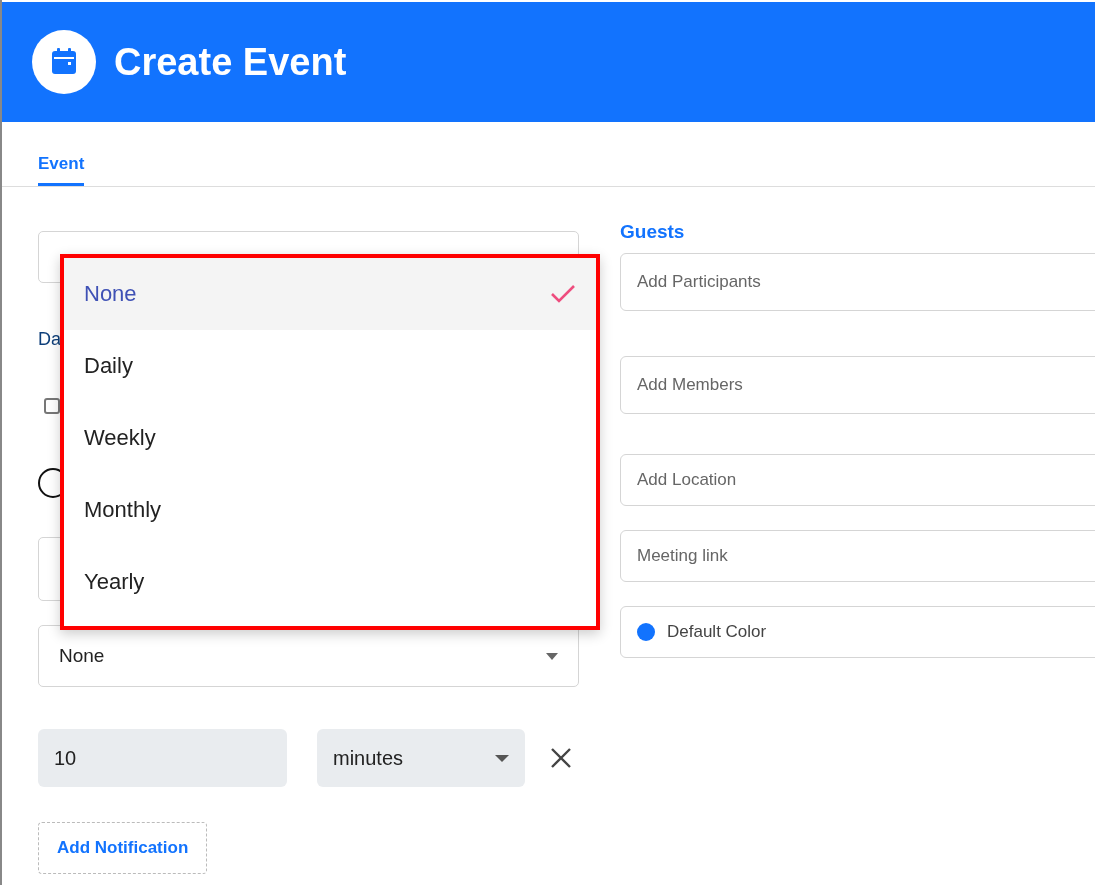  What do you see at coordinates (561, 758) in the screenshot?
I see `close-icon` at bounding box center [561, 758].